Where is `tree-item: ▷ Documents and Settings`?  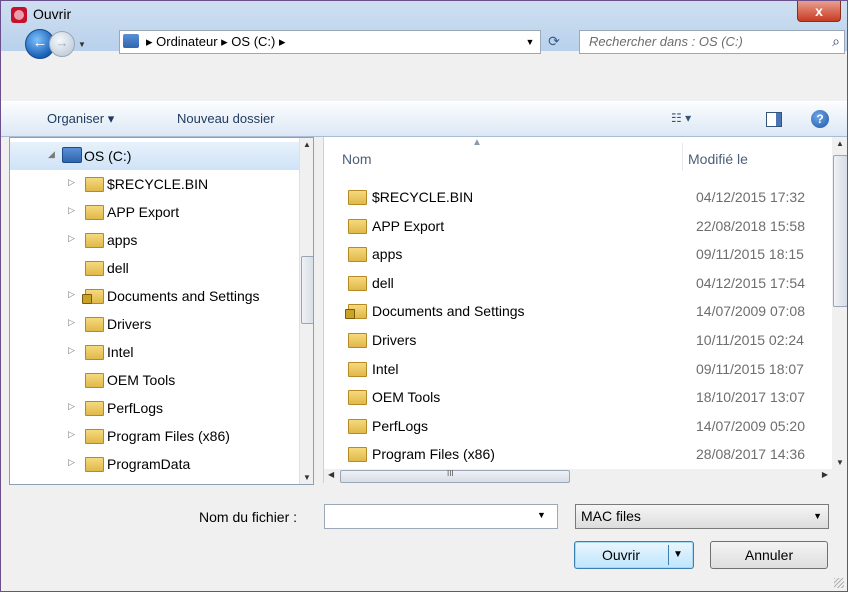 tree-item: ▷ Documents and Settings is located at coordinates (155, 296).